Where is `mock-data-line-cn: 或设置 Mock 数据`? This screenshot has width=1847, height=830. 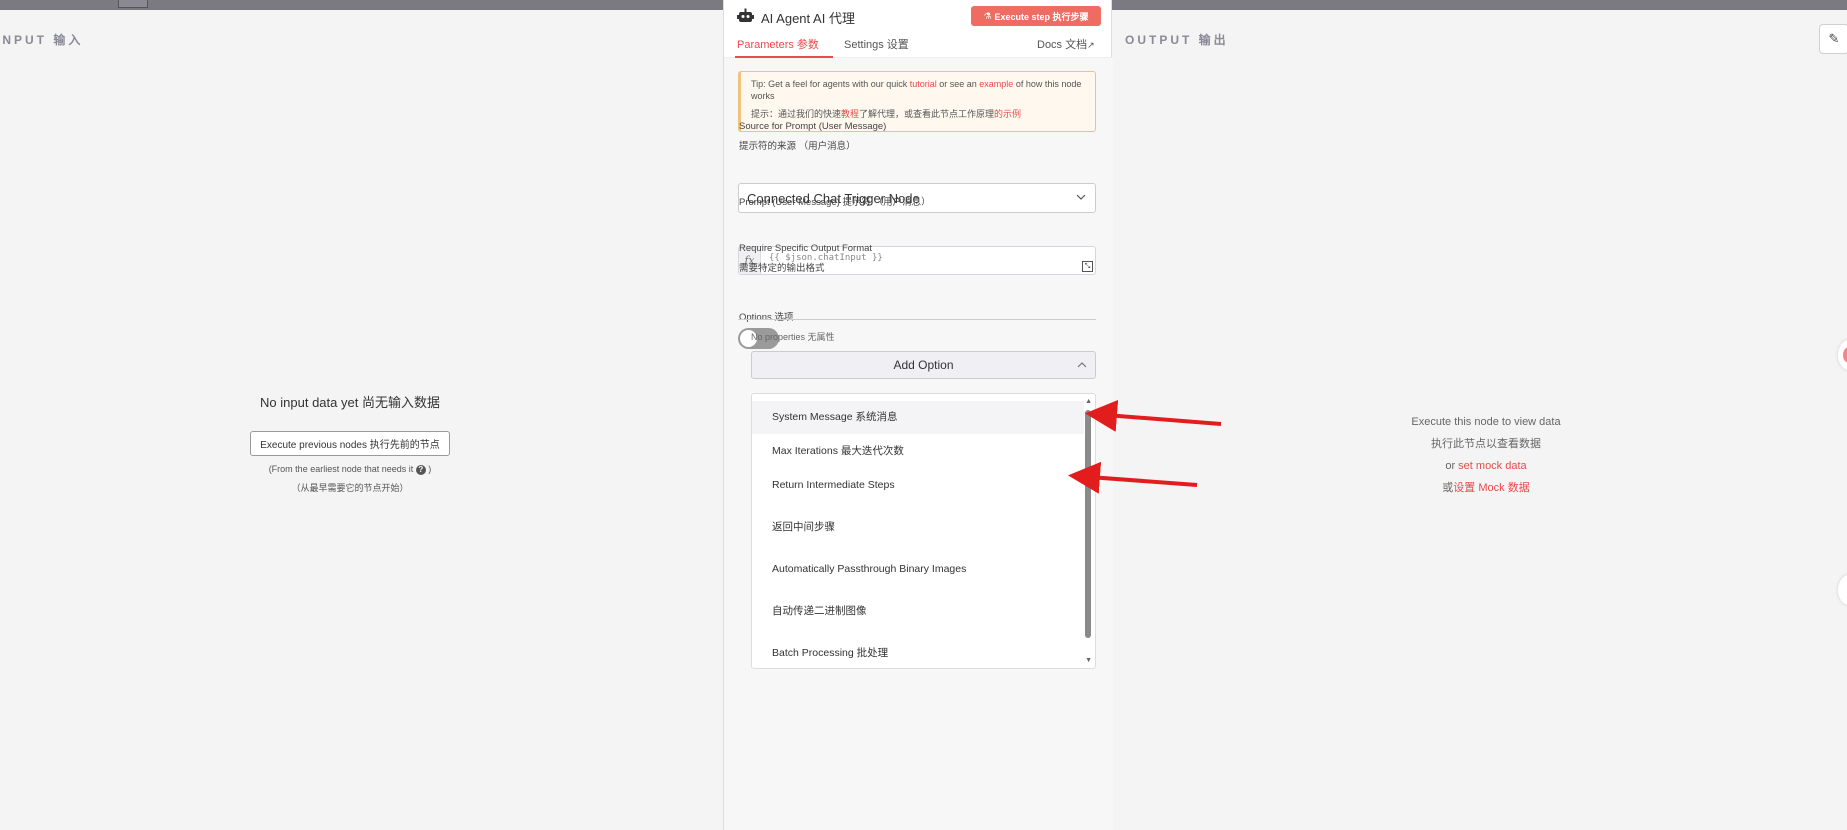 mock-data-line-cn: 或设置 Mock 数据 is located at coordinates (1486, 488).